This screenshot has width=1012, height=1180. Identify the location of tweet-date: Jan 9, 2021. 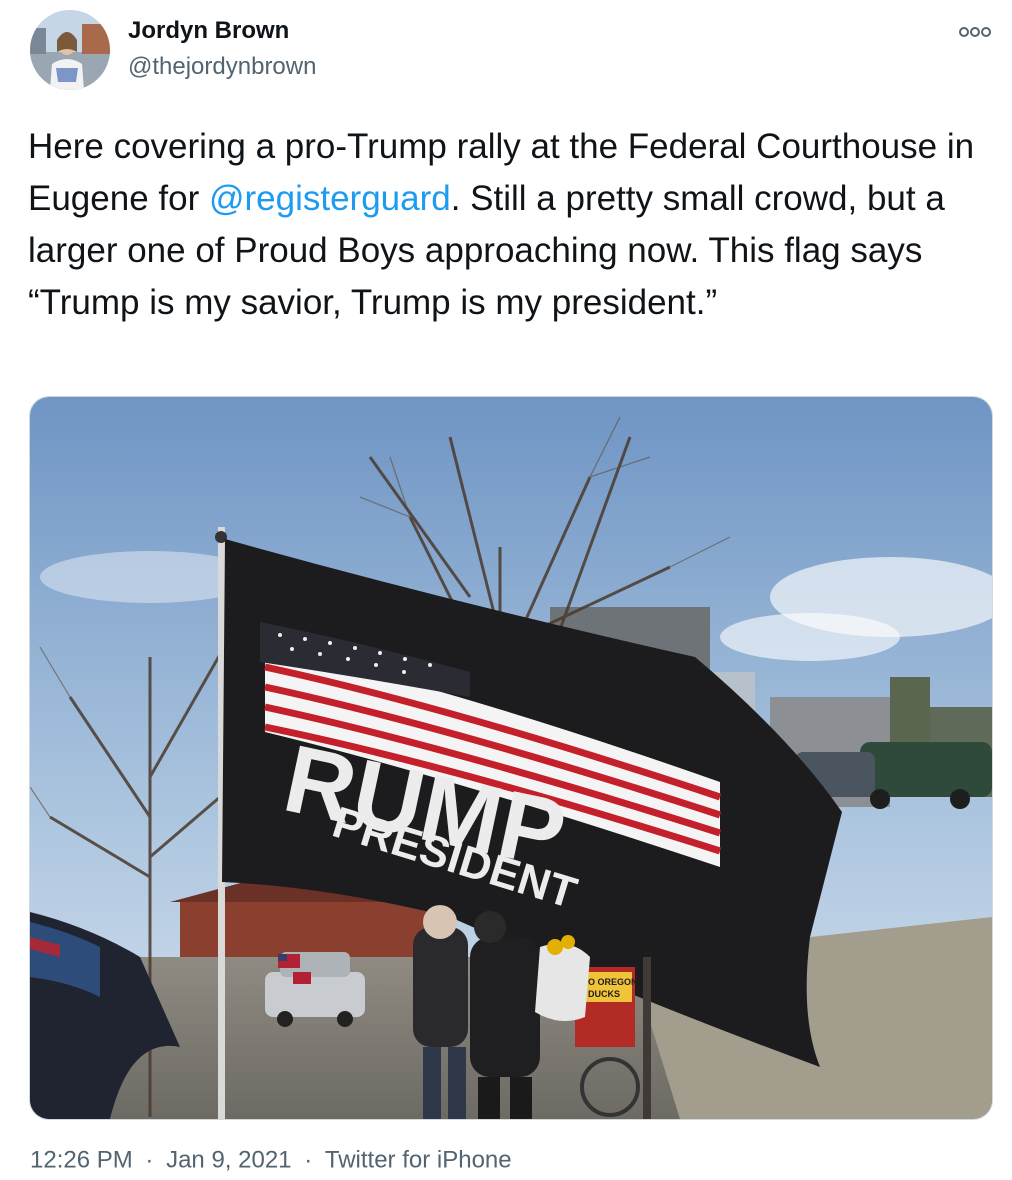
(228, 1160).